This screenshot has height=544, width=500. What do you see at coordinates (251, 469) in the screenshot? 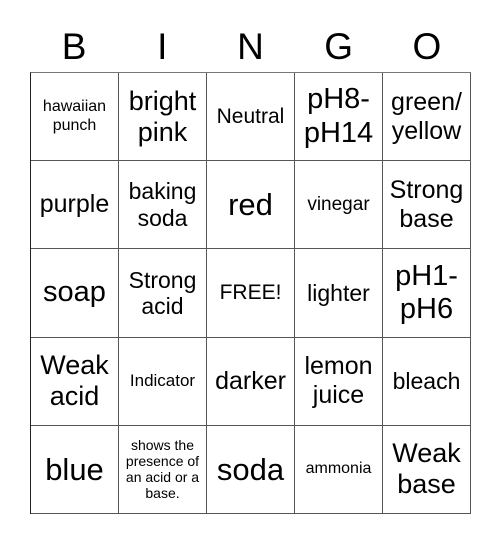
I see `bingo-cell: soda` at bounding box center [251, 469].